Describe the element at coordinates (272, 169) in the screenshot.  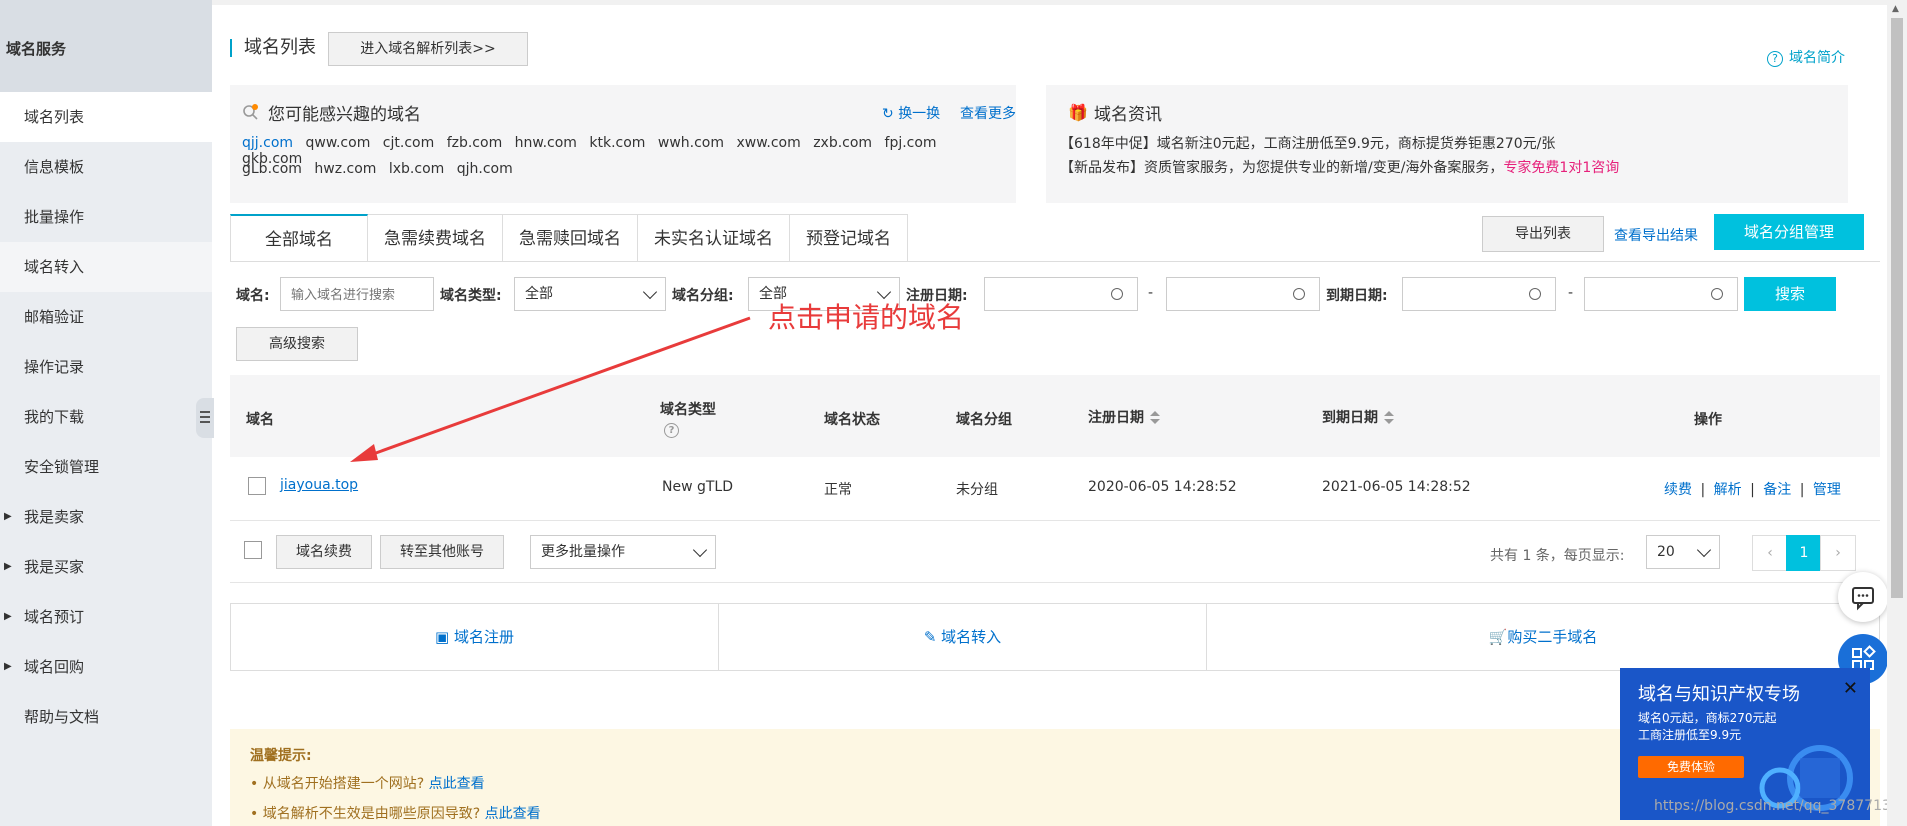
I see `domain-suggestion: gLb.com` at that location.